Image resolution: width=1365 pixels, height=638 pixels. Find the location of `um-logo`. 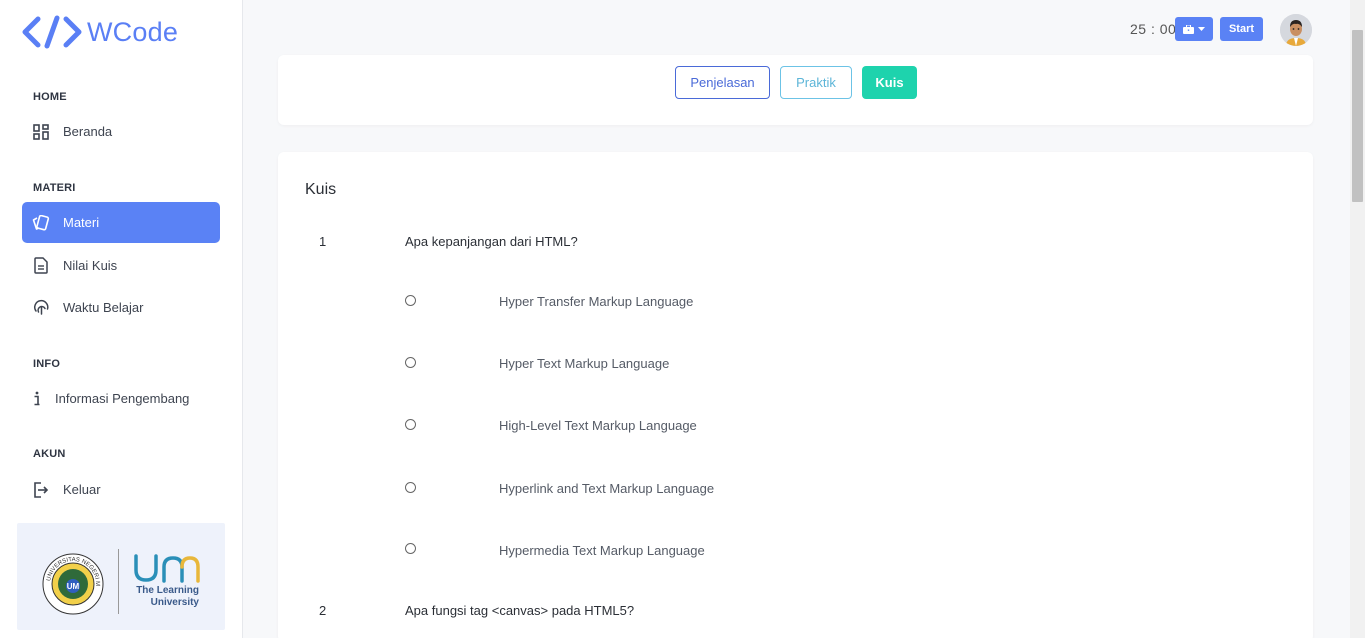

um-logo is located at coordinates (167, 568).